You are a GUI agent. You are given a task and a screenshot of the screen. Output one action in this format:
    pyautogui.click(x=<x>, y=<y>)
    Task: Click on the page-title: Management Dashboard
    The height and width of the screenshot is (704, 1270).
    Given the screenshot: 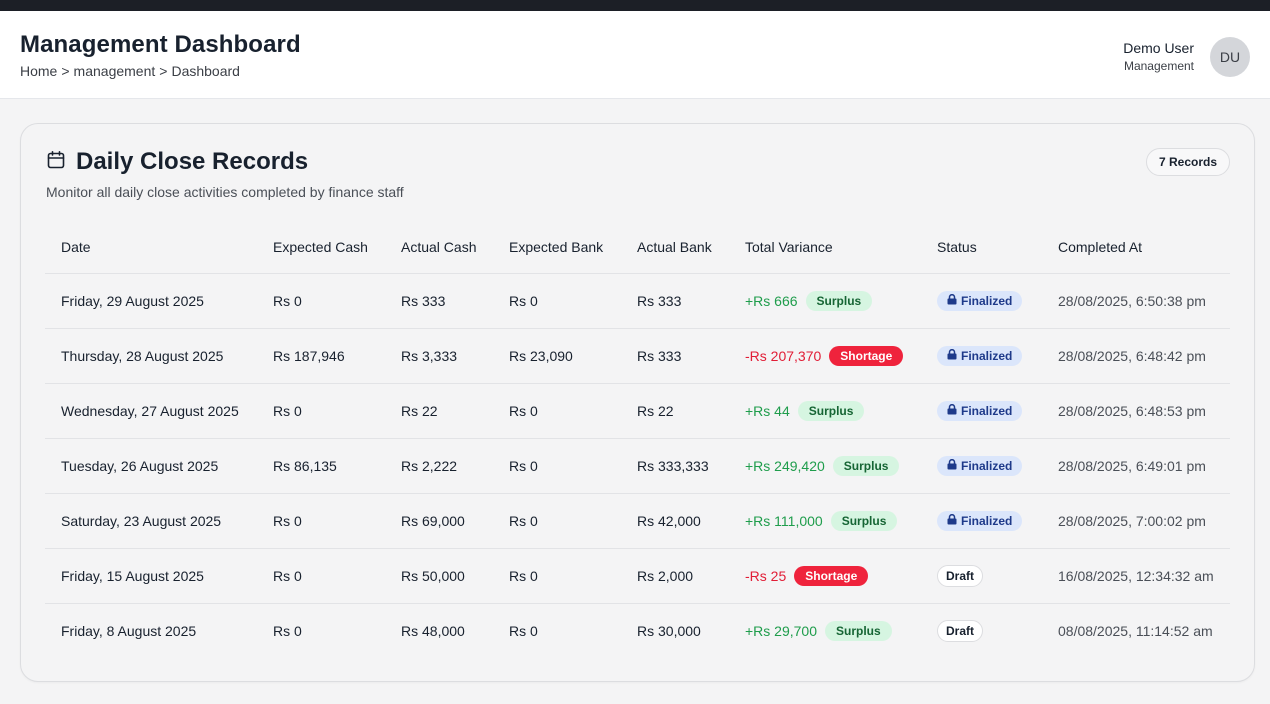 What is the action you would take?
    pyautogui.click(x=160, y=44)
    